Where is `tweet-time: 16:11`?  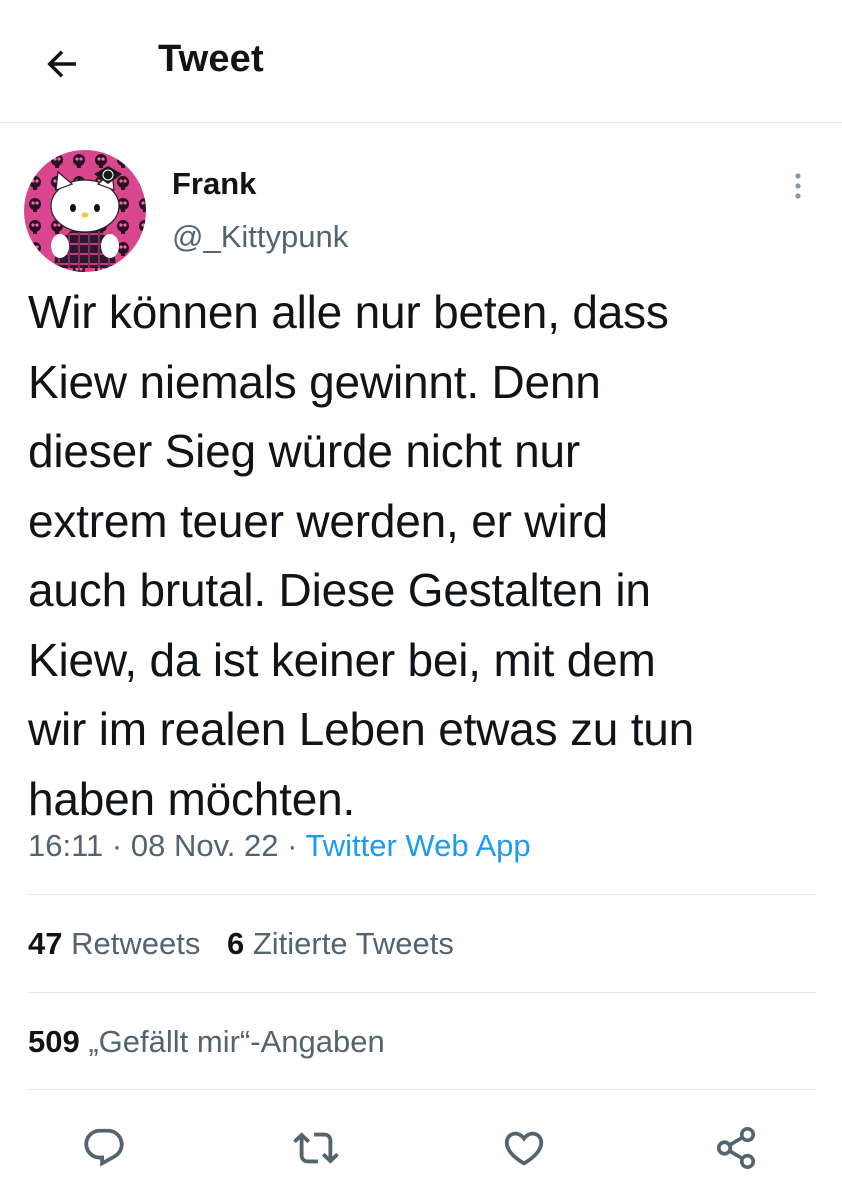
tweet-time: 16:11 is located at coordinates (65, 845).